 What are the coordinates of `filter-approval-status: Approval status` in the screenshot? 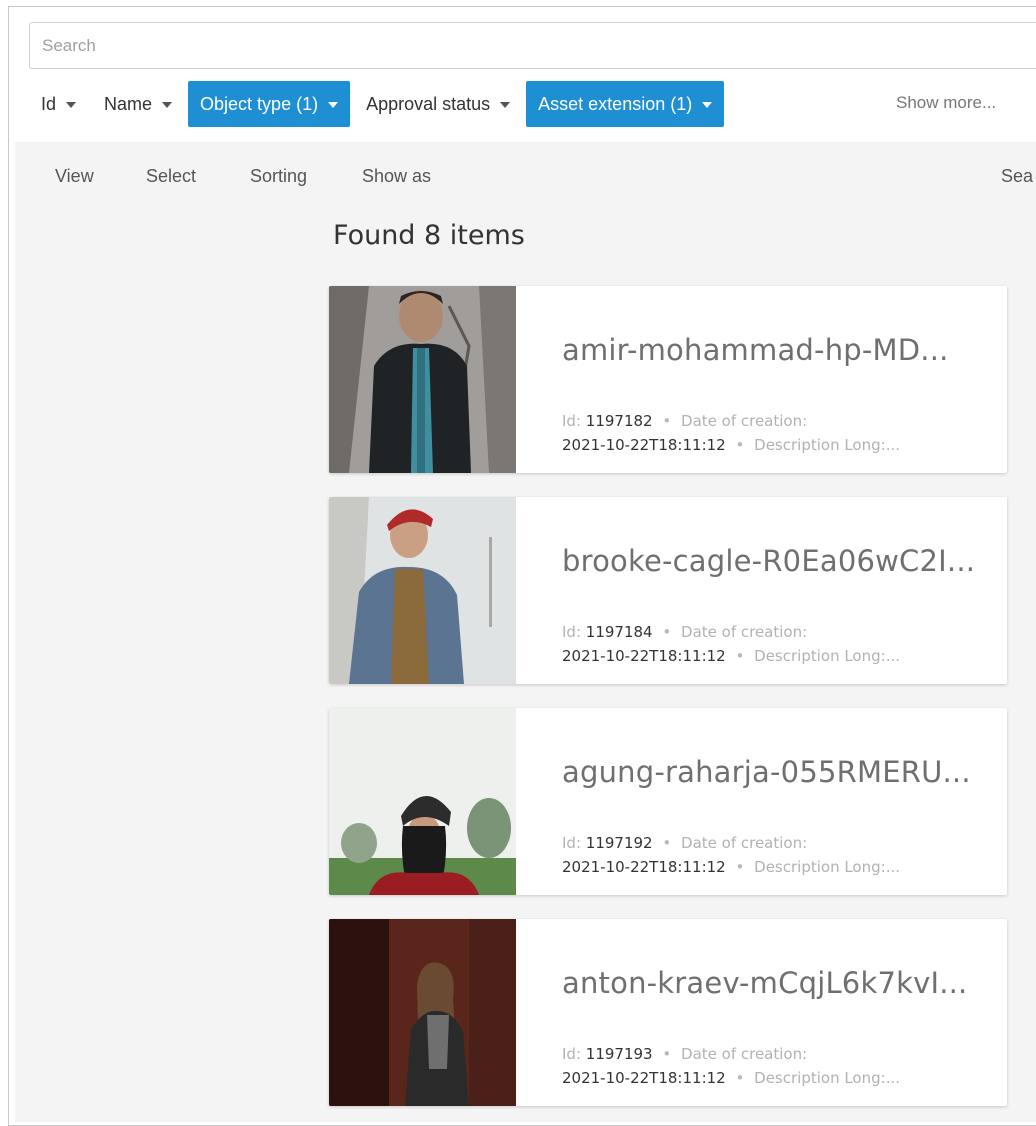 It's located at (438, 104).